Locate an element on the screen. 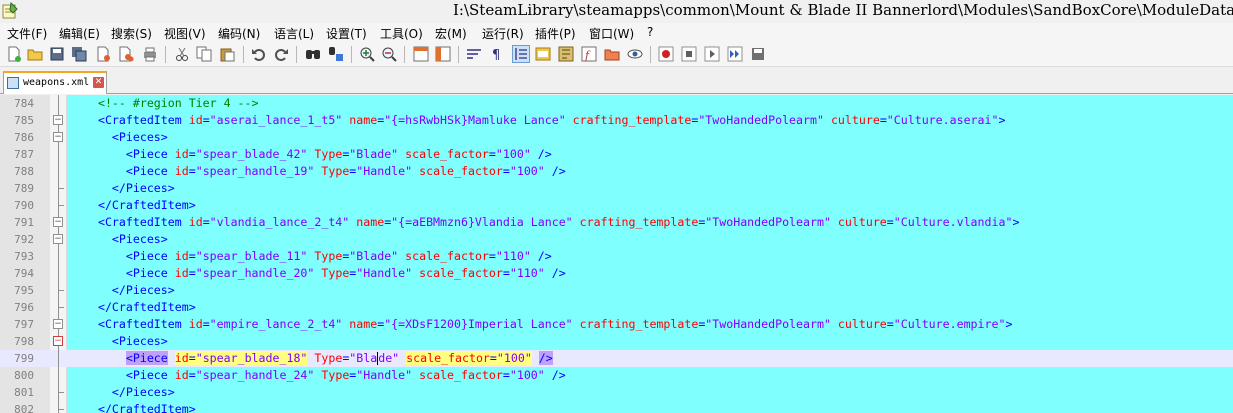  close-icon is located at coordinates (103, 54).